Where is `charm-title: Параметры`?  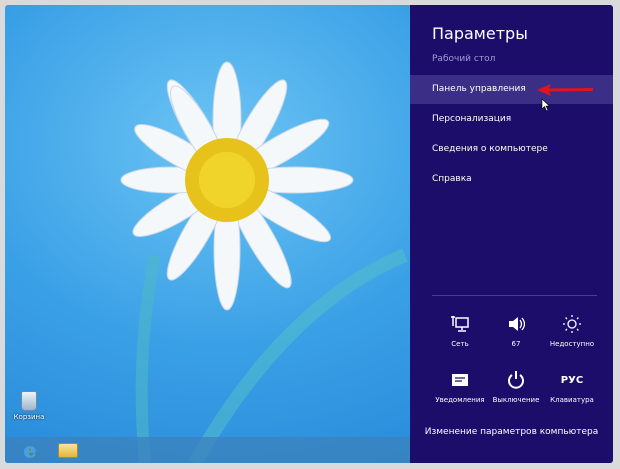 charm-title: Параметры is located at coordinates (480, 33).